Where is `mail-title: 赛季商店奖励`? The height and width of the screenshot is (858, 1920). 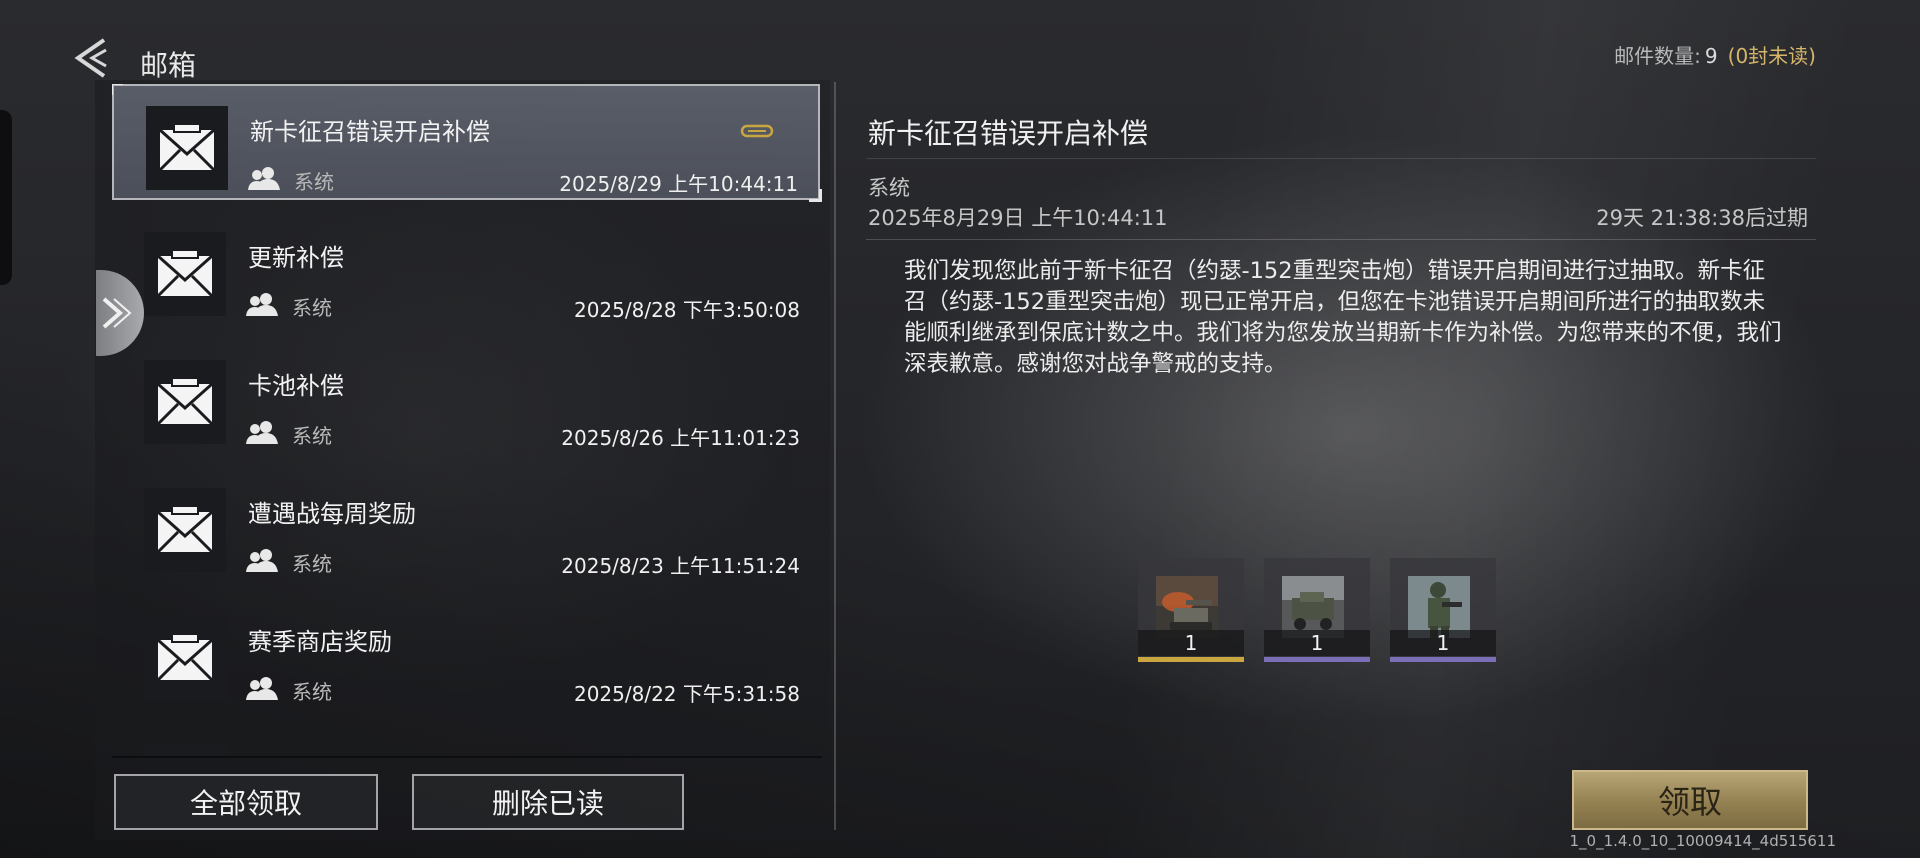 mail-title: 赛季商店奖励 is located at coordinates (320, 642).